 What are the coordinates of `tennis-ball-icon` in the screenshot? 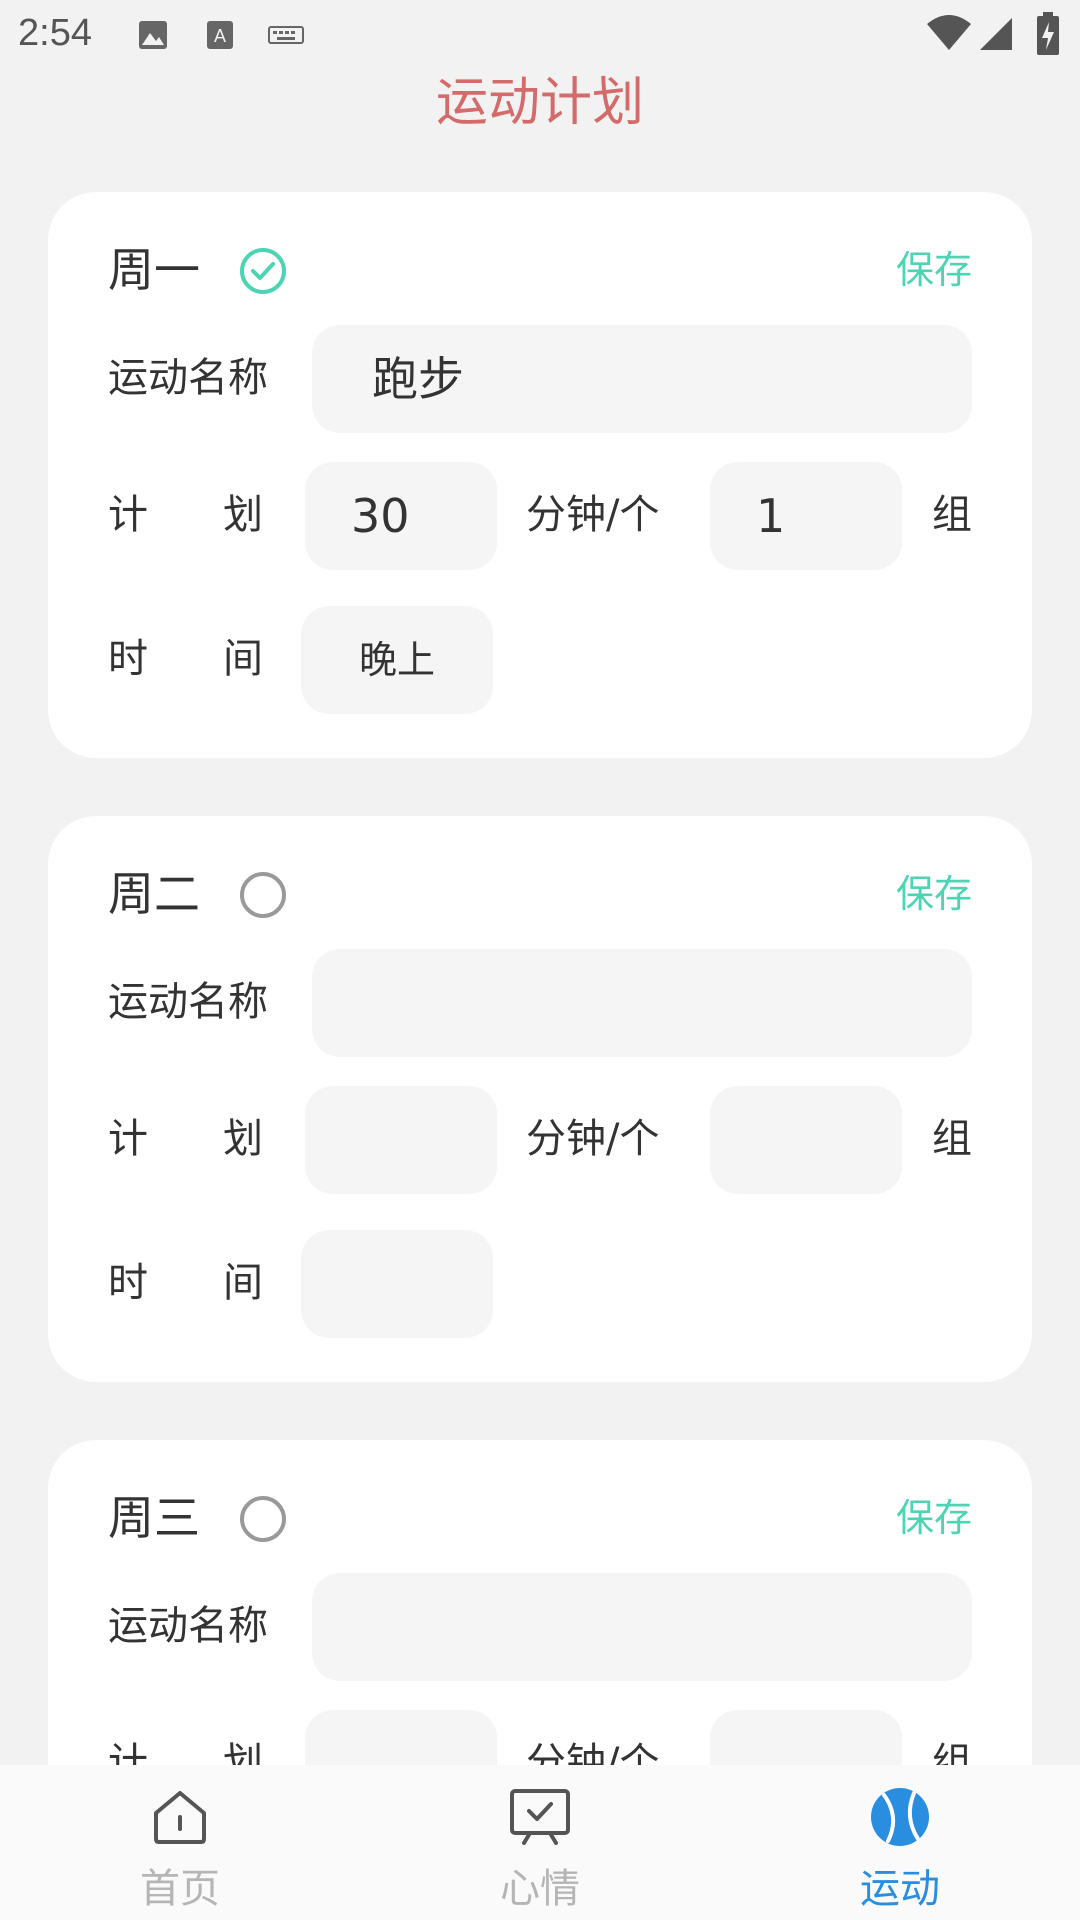 It's located at (900, 1817).